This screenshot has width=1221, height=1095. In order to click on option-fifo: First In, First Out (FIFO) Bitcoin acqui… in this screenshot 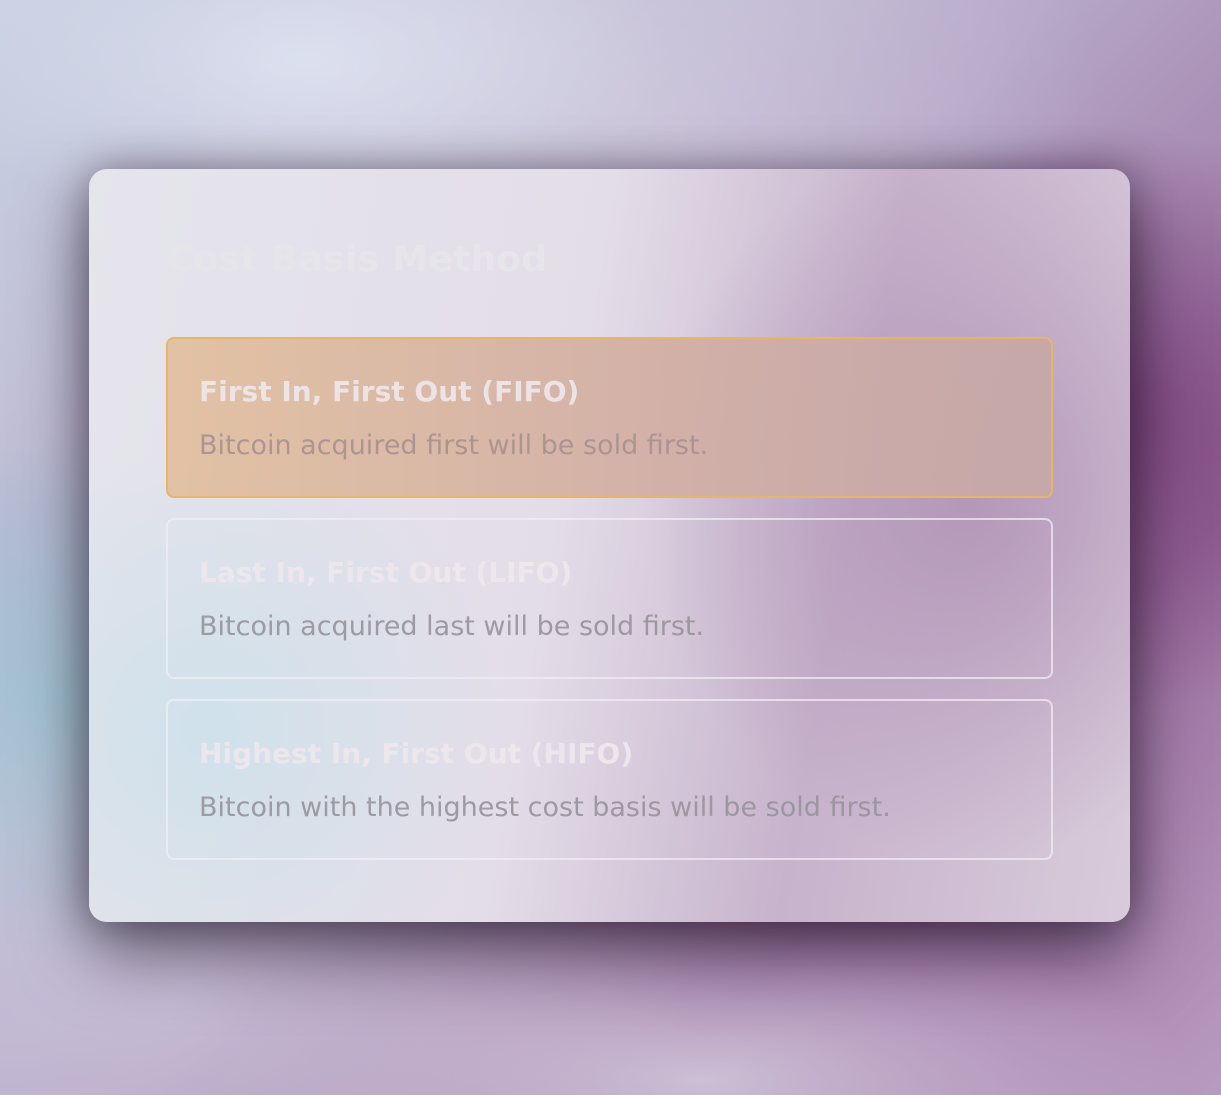, I will do `click(609, 417)`.